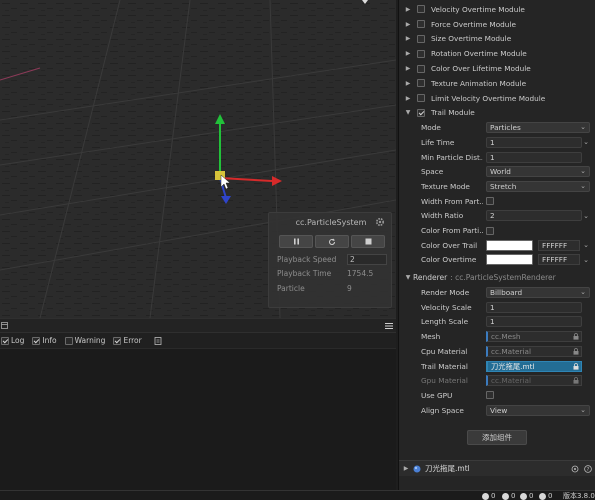 The width and height of the screenshot is (595, 500). Describe the element at coordinates (575, 469) in the screenshot. I see `locate-icon` at that location.